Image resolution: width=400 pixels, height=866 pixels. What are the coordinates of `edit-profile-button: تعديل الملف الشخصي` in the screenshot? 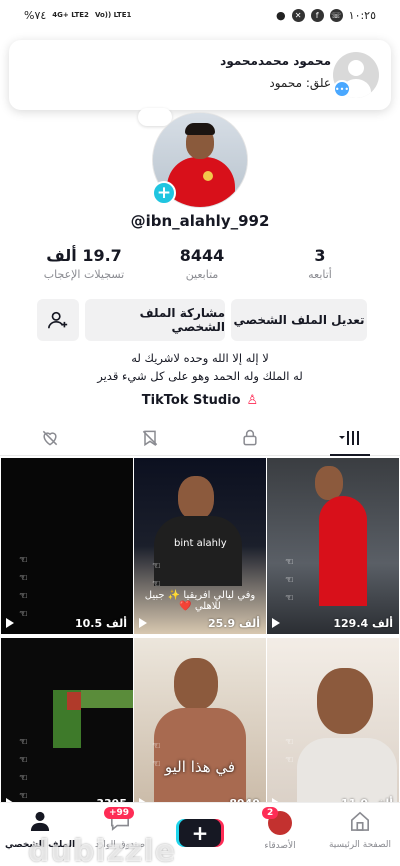 It's located at (299, 320).